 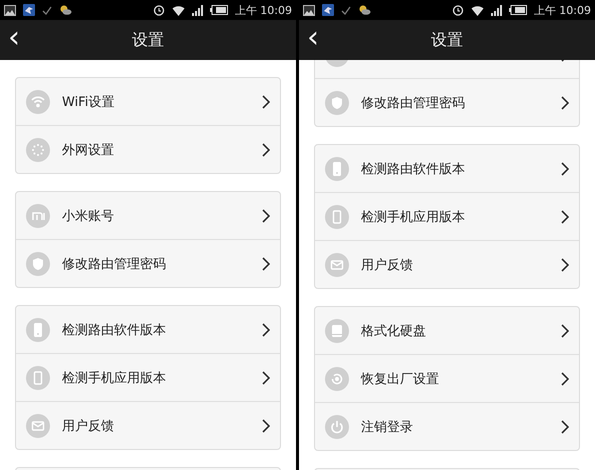 What do you see at coordinates (148, 101) in the screenshot?
I see `settings-row: WiFi设置` at bounding box center [148, 101].